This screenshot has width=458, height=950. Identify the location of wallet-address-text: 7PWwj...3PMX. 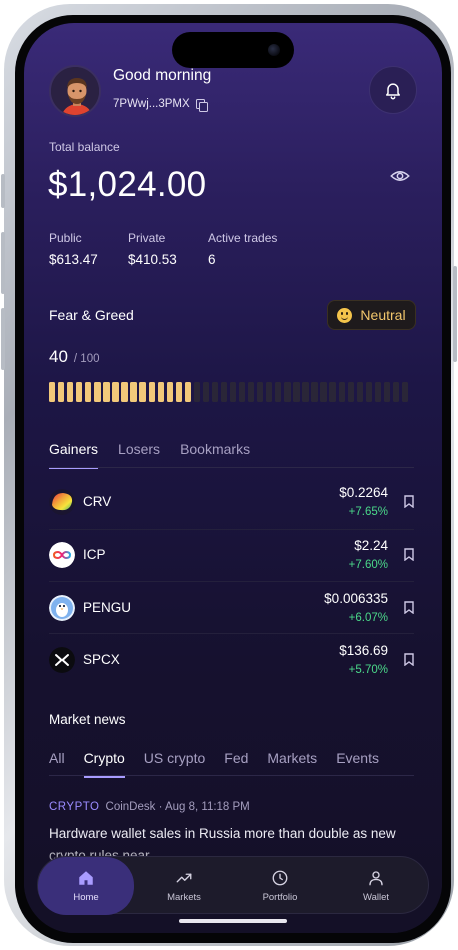
(151, 104).